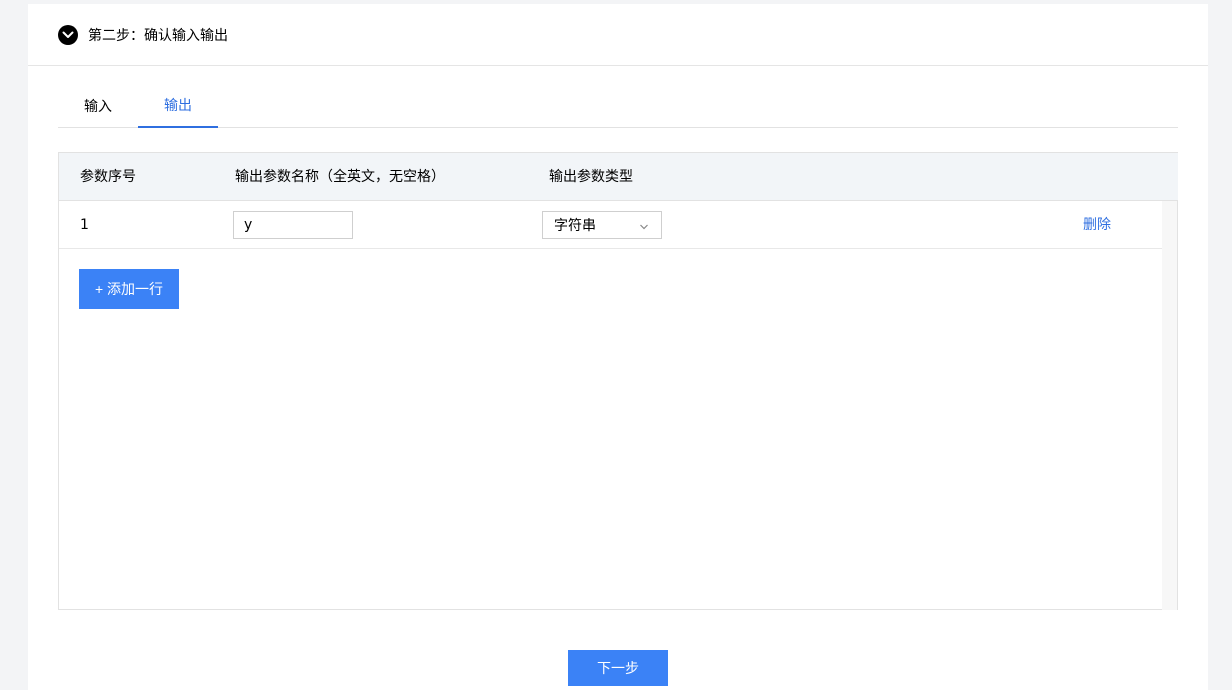 This screenshot has width=1232, height=690. I want to click on column-header-name: 输出参数名称（全英文，无空格）, so click(340, 177).